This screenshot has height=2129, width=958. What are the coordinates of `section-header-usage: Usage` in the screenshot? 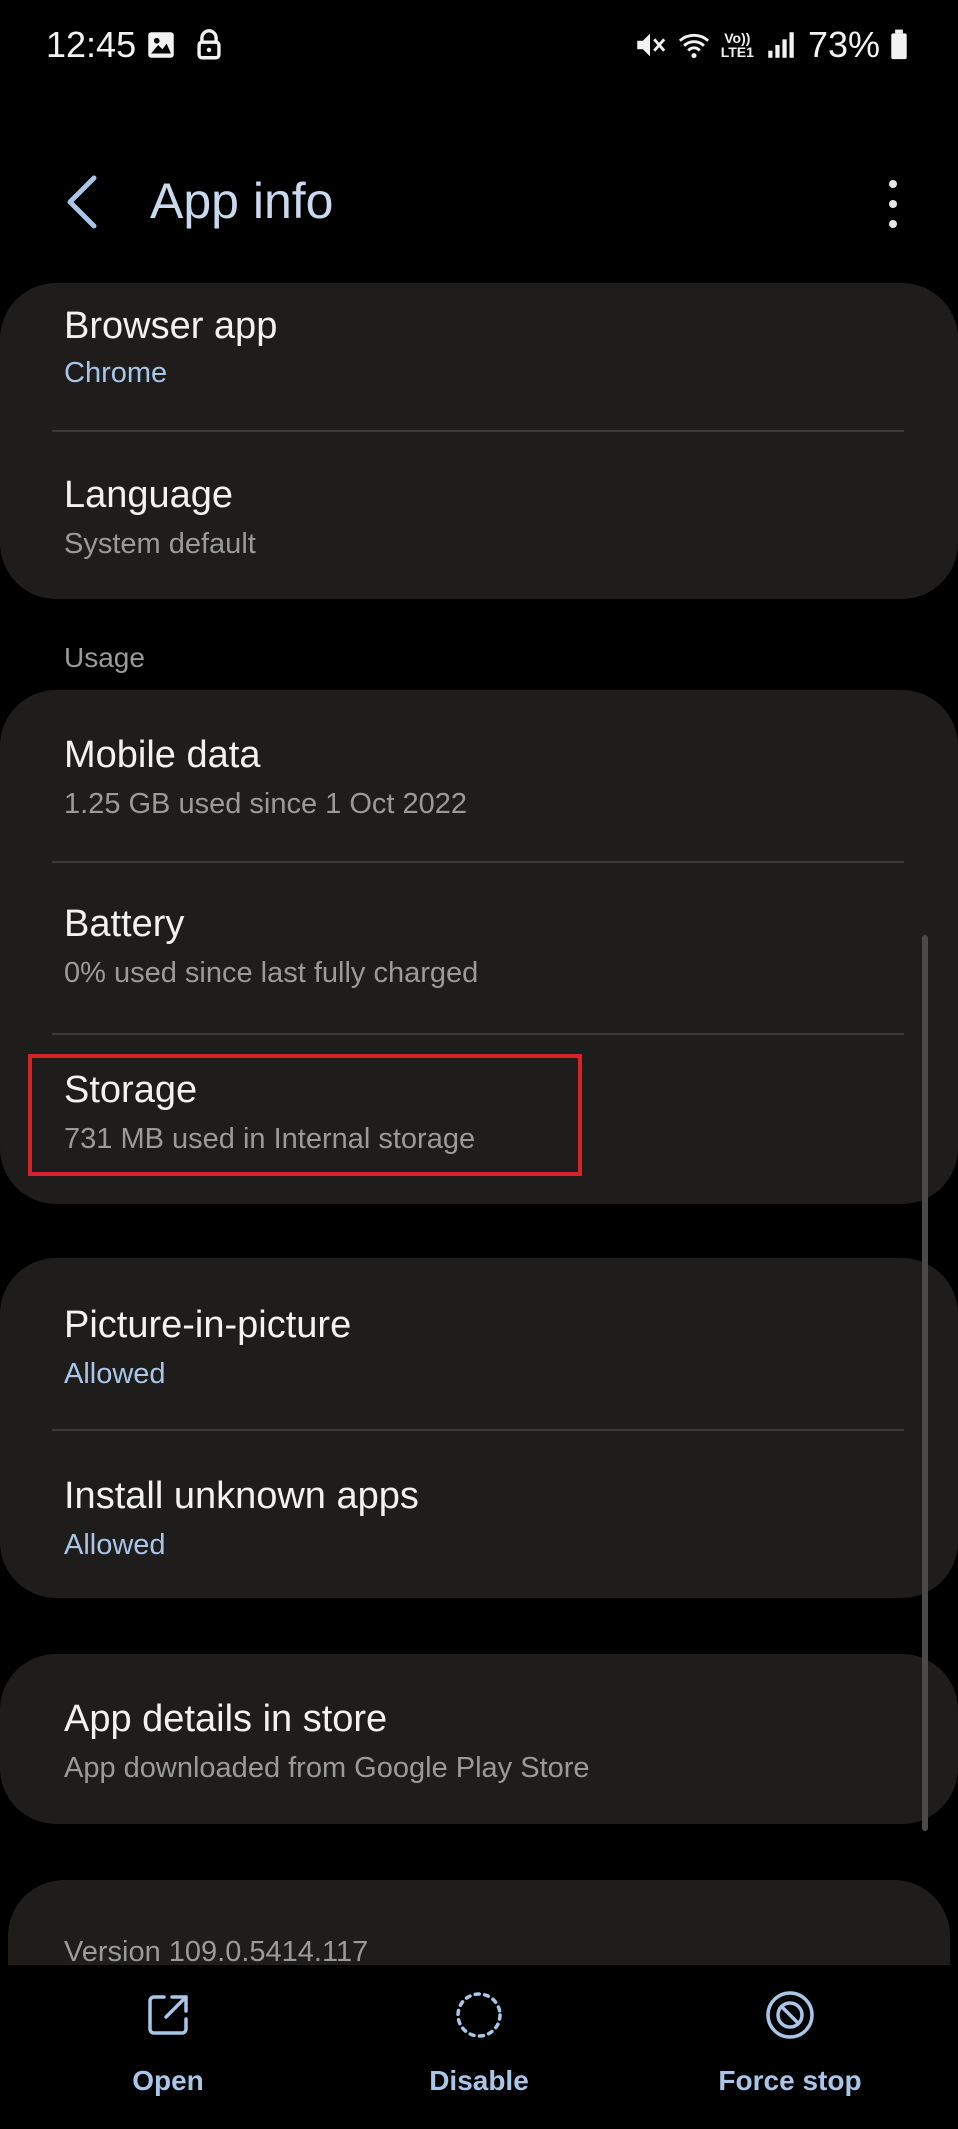 It's located at (104, 657).